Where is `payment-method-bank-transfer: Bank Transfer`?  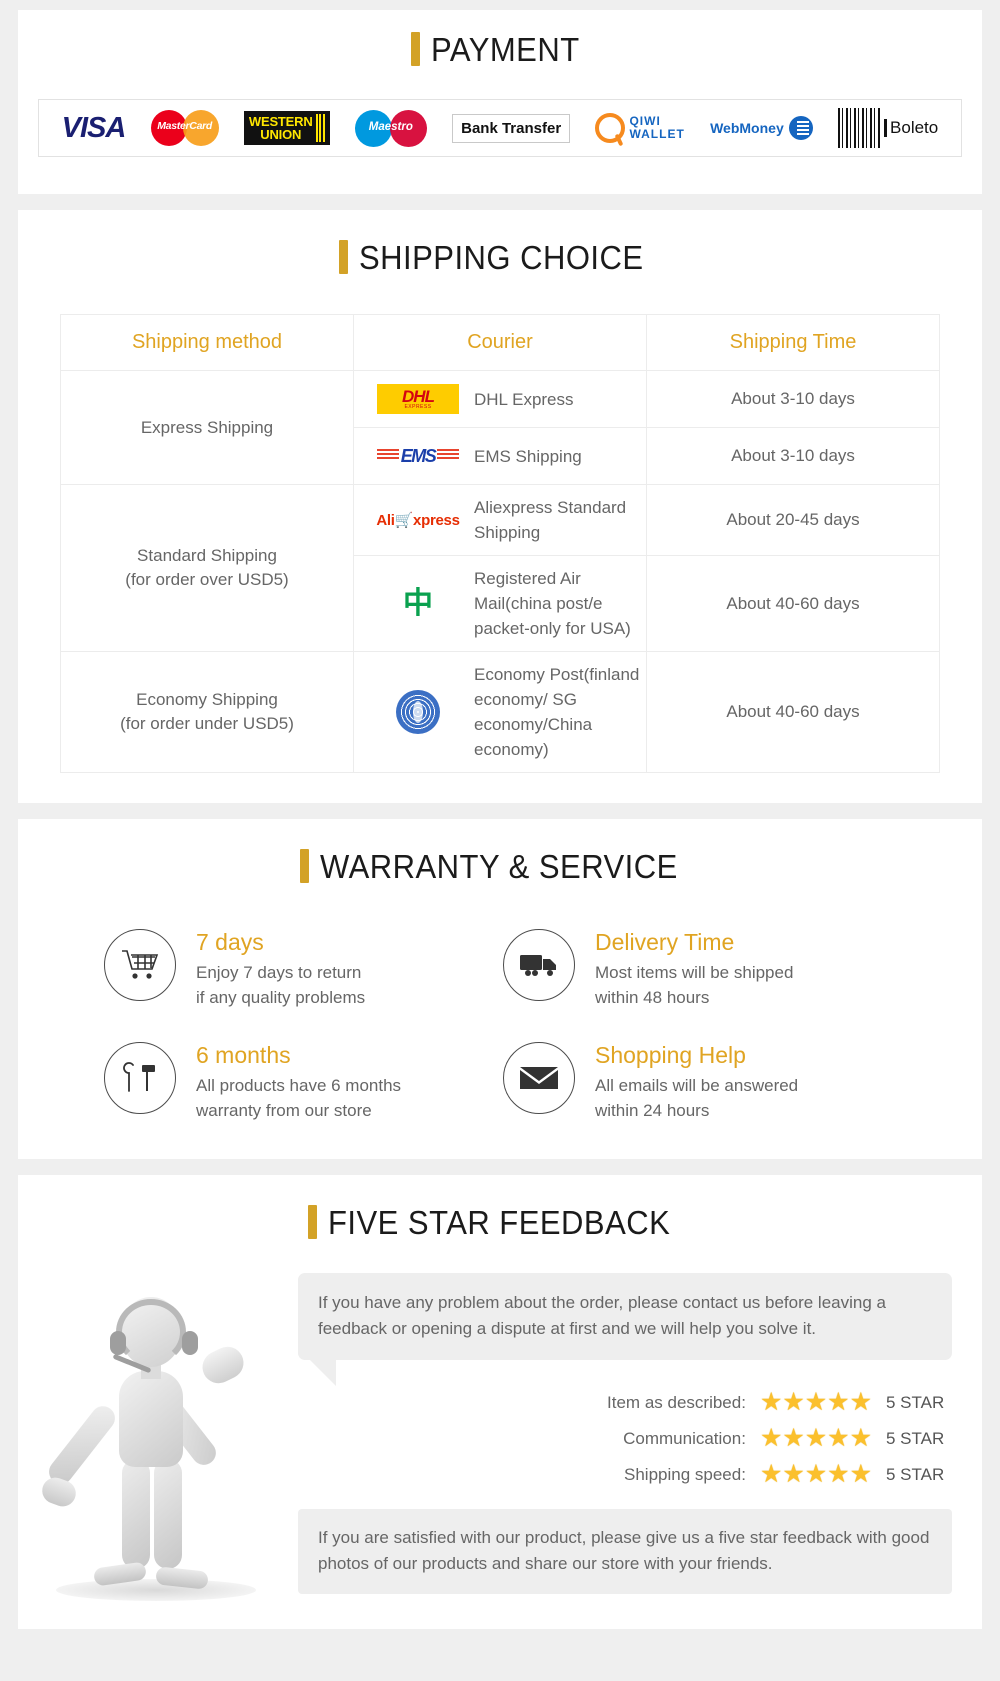
payment-method-bank-transfer: Bank Transfer is located at coordinates (511, 128).